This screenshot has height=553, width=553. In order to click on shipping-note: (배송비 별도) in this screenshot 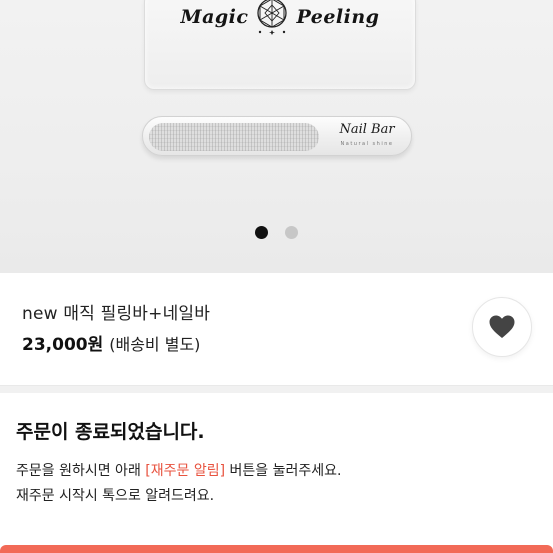, I will do `click(155, 344)`.